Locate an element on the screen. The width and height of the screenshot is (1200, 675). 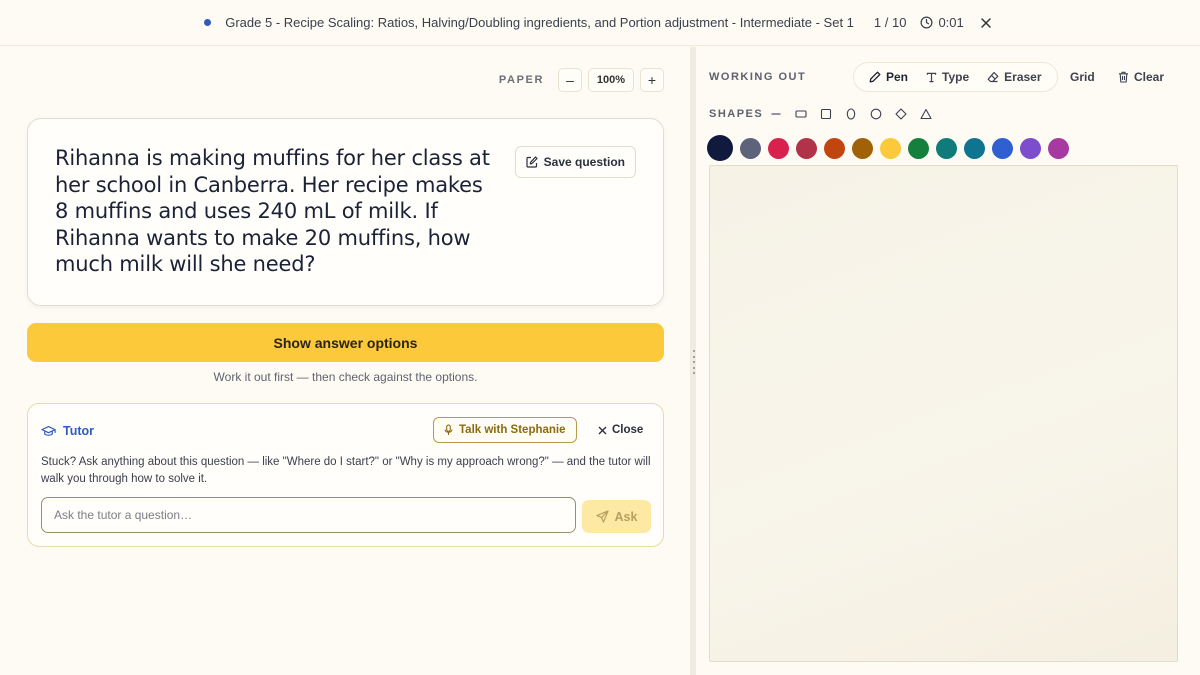
show-answer-options-button: Show answer options is located at coordinates (345, 342).